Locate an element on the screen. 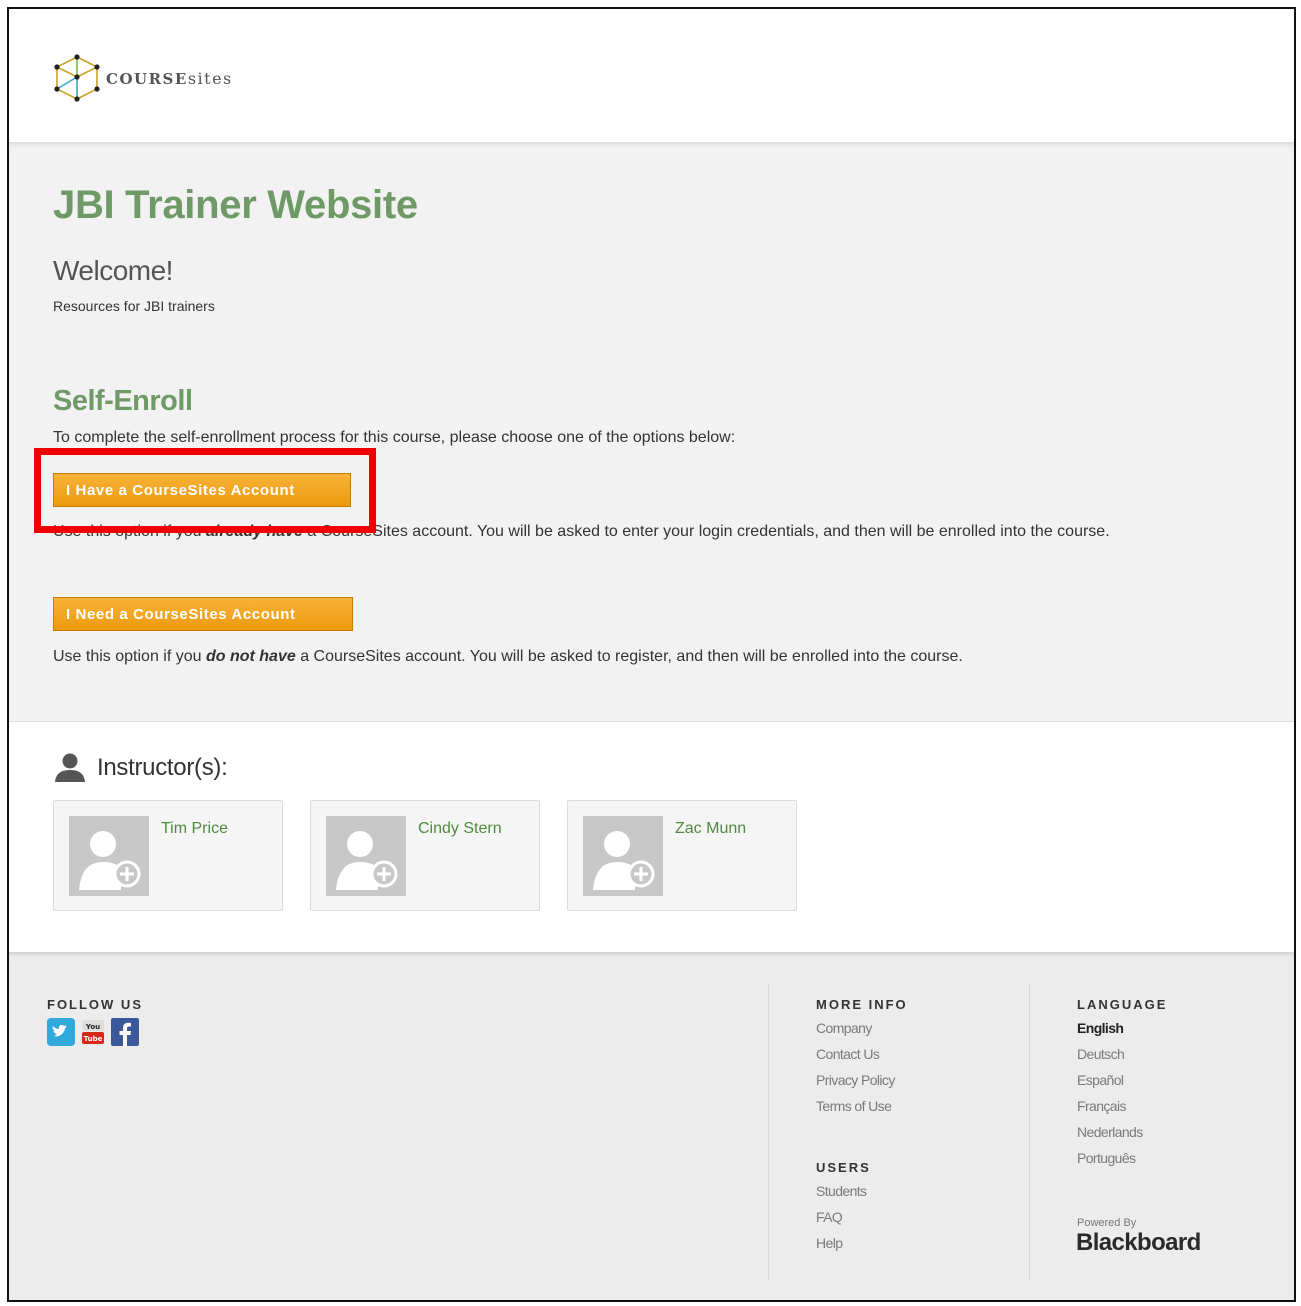  more-info-heading: MORE INFO is located at coordinates (862, 1004).